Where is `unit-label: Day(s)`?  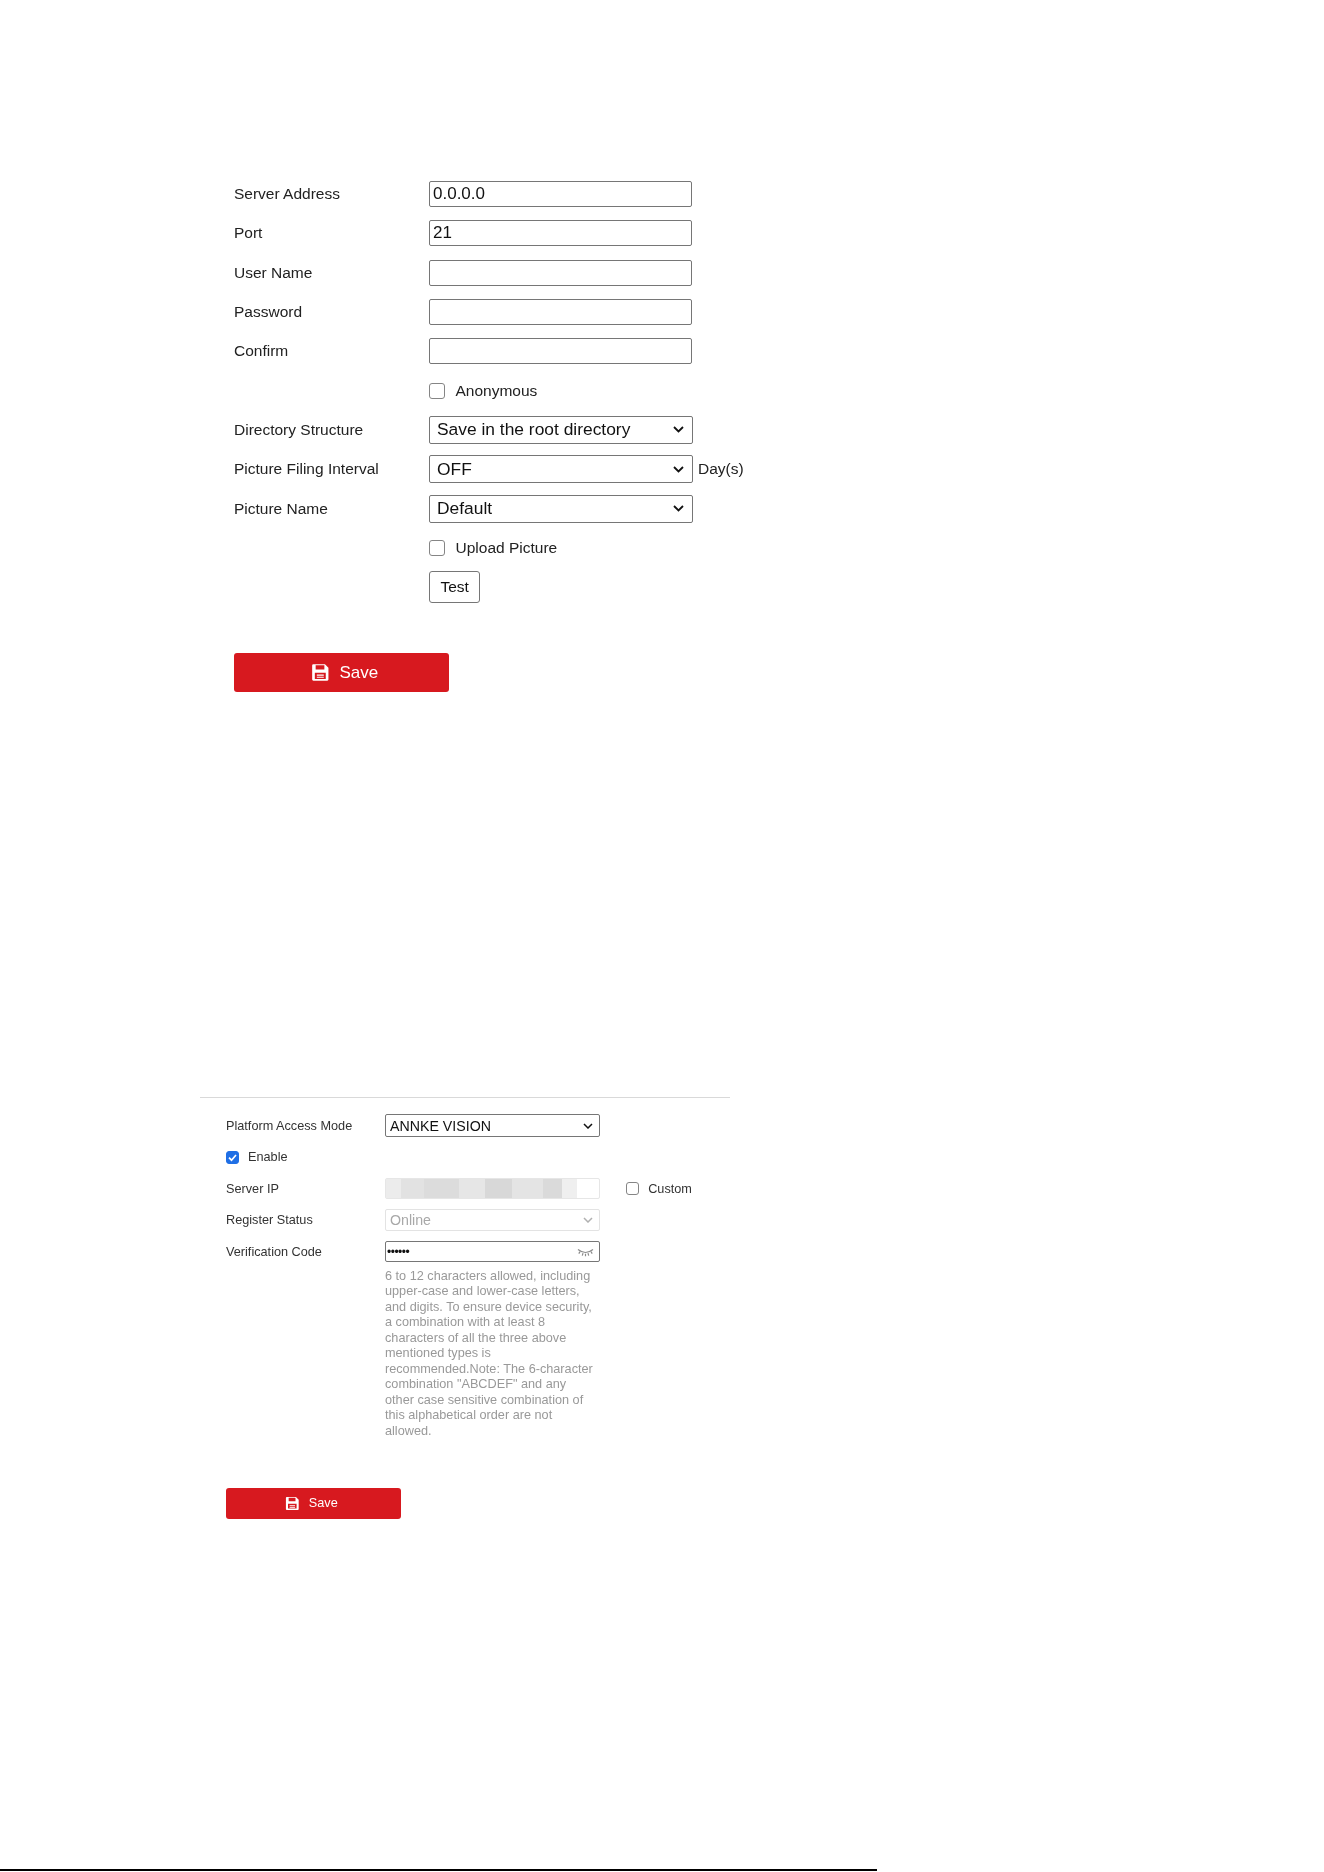
unit-label: Day(s) is located at coordinates (721, 469).